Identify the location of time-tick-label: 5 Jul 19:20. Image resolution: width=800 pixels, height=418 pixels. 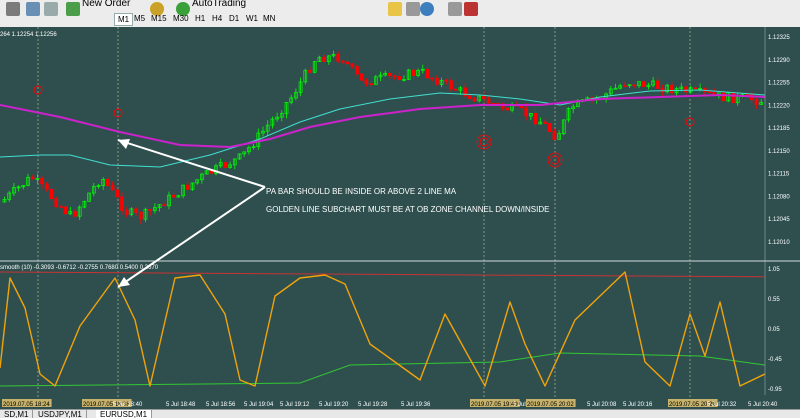
(334, 405).